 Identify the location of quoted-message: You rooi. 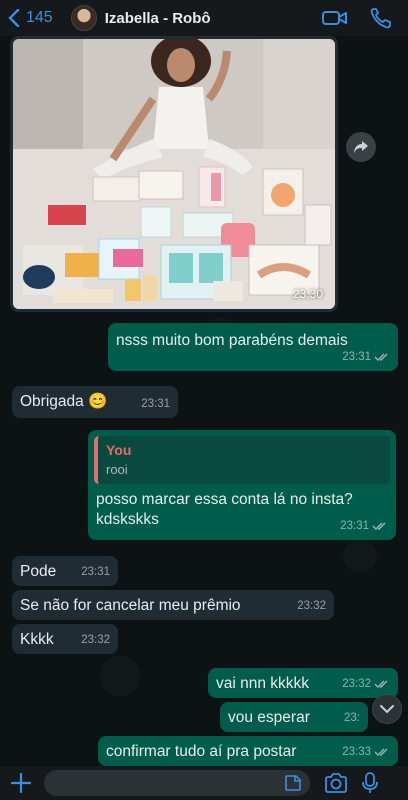
(242, 460).